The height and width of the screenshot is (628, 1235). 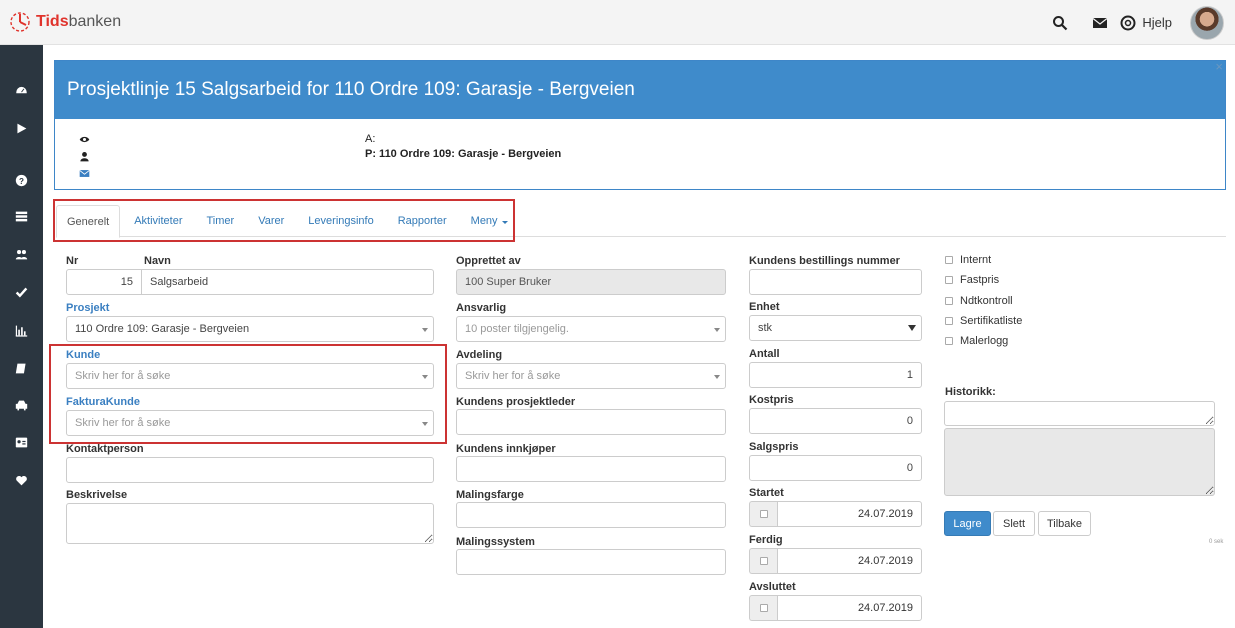 What do you see at coordinates (763, 561) in the screenshot?
I see `ferdig-checkbox` at bounding box center [763, 561].